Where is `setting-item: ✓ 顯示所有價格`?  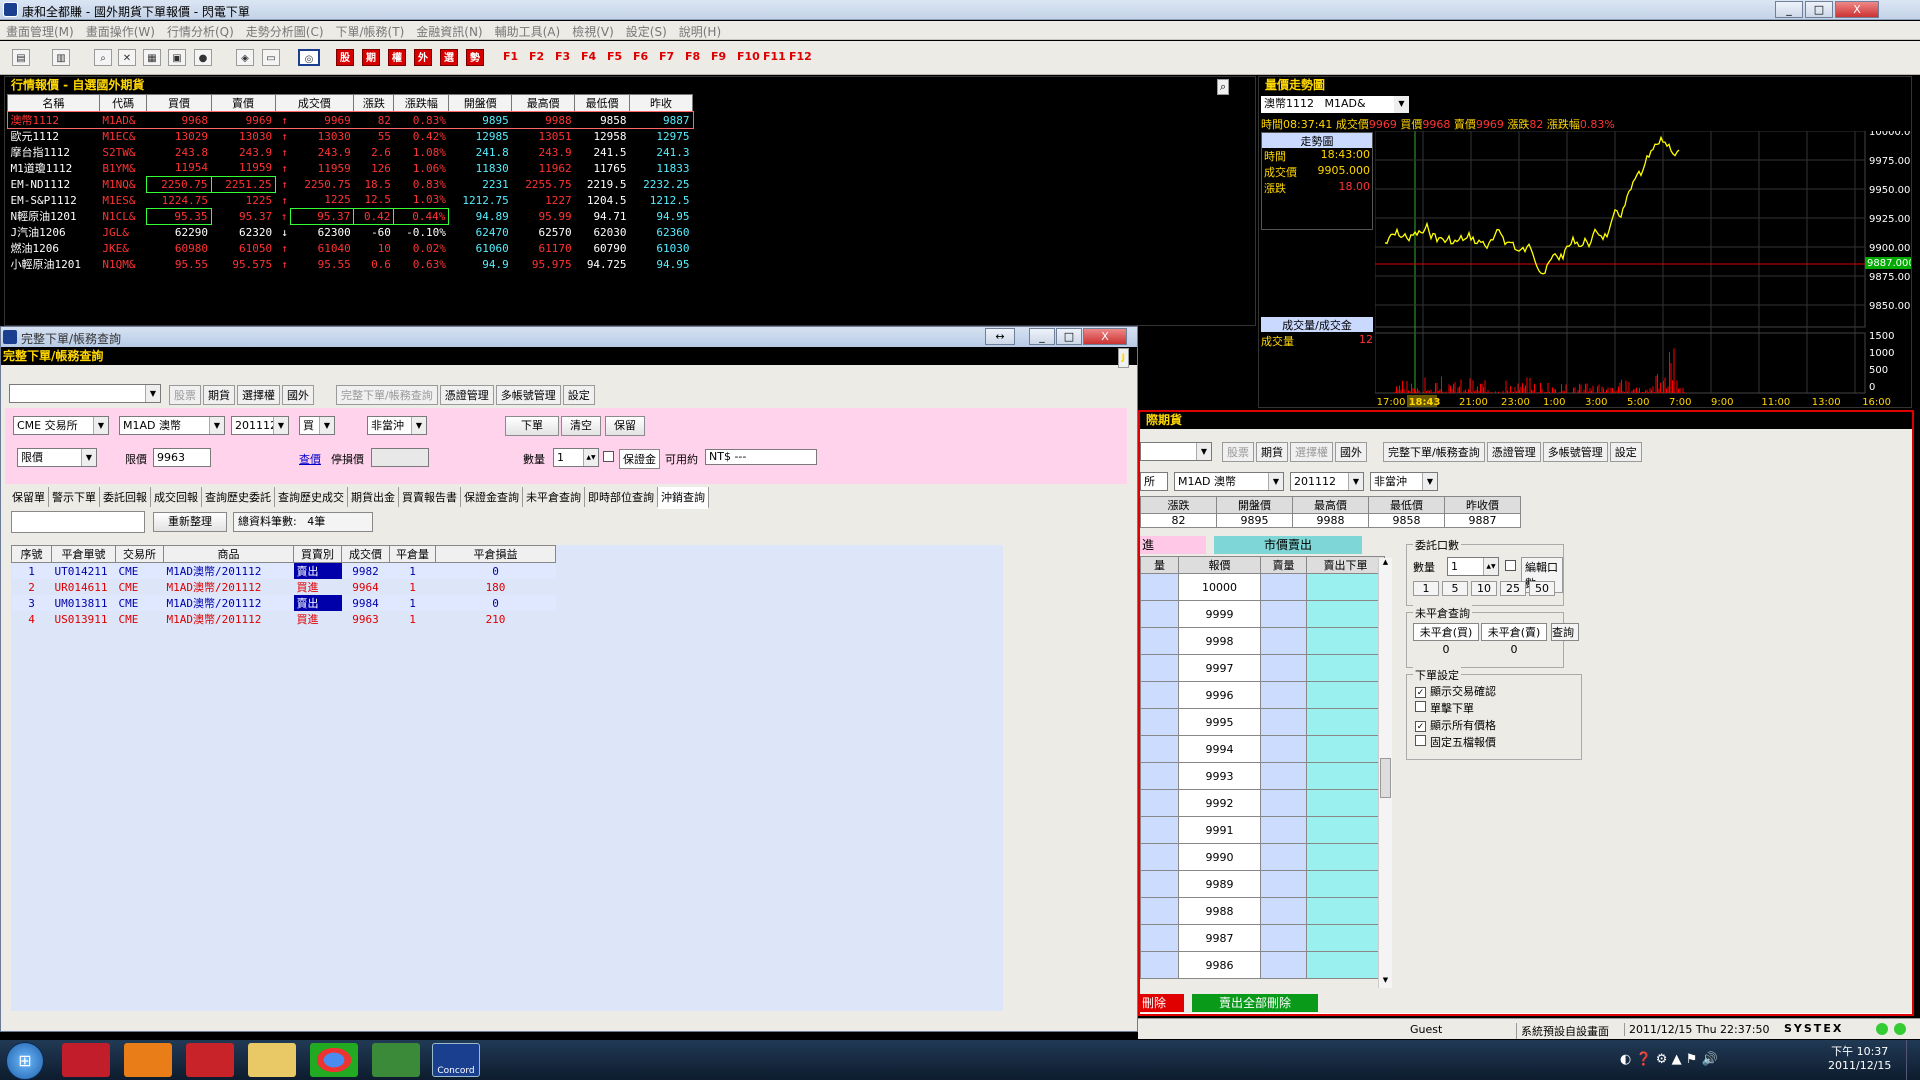 setting-item: ✓ 顯示所有價格 is located at coordinates (1455, 725).